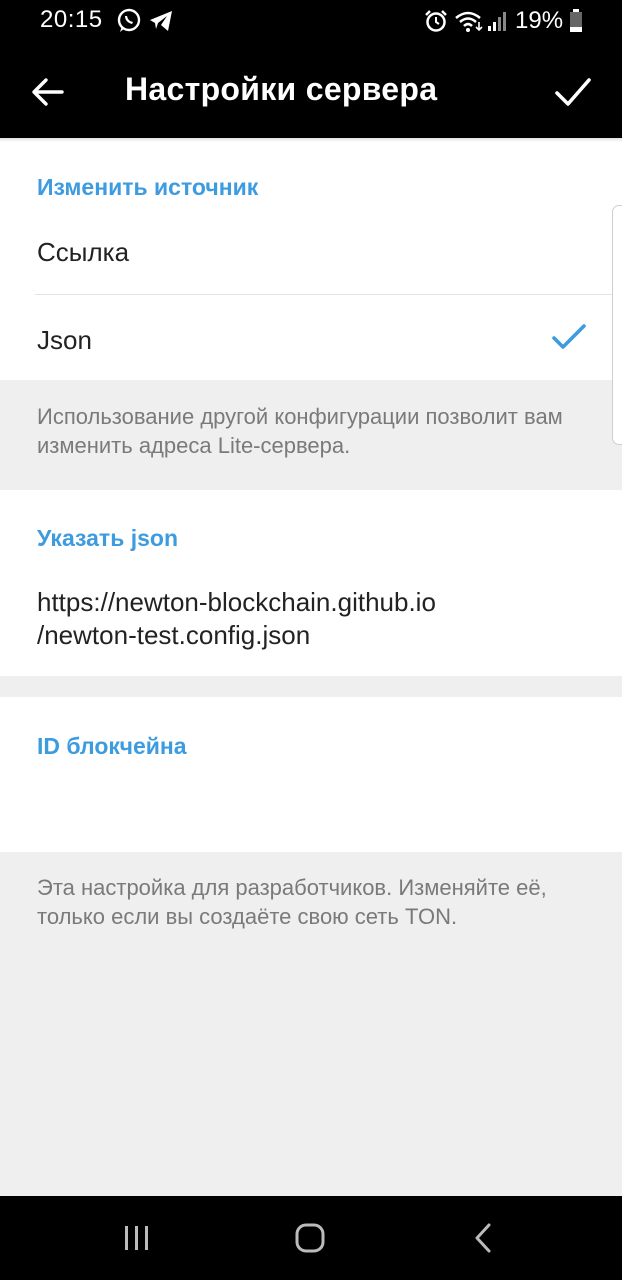 Image resolution: width=622 pixels, height=1280 pixels. Describe the element at coordinates (469, 21) in the screenshot. I see `wifi-icon` at that location.